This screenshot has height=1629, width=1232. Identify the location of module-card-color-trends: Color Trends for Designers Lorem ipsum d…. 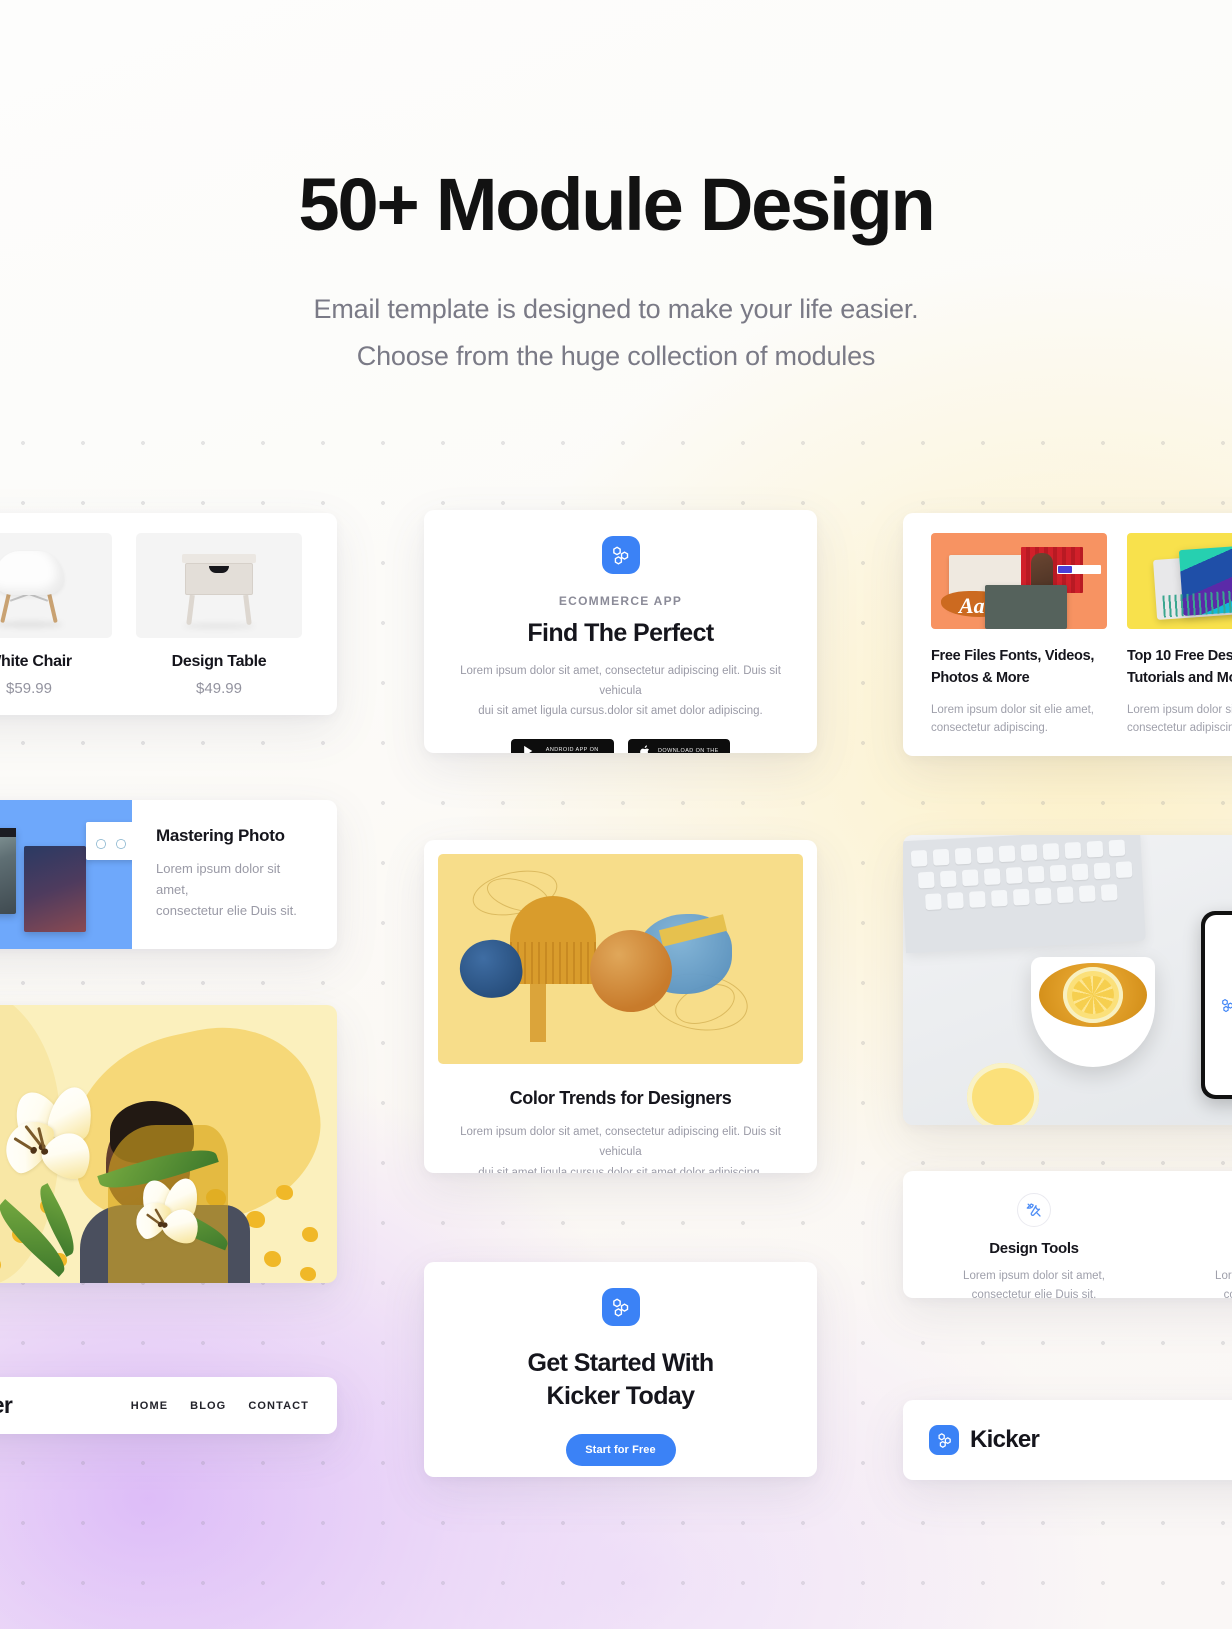
(620, 1006).